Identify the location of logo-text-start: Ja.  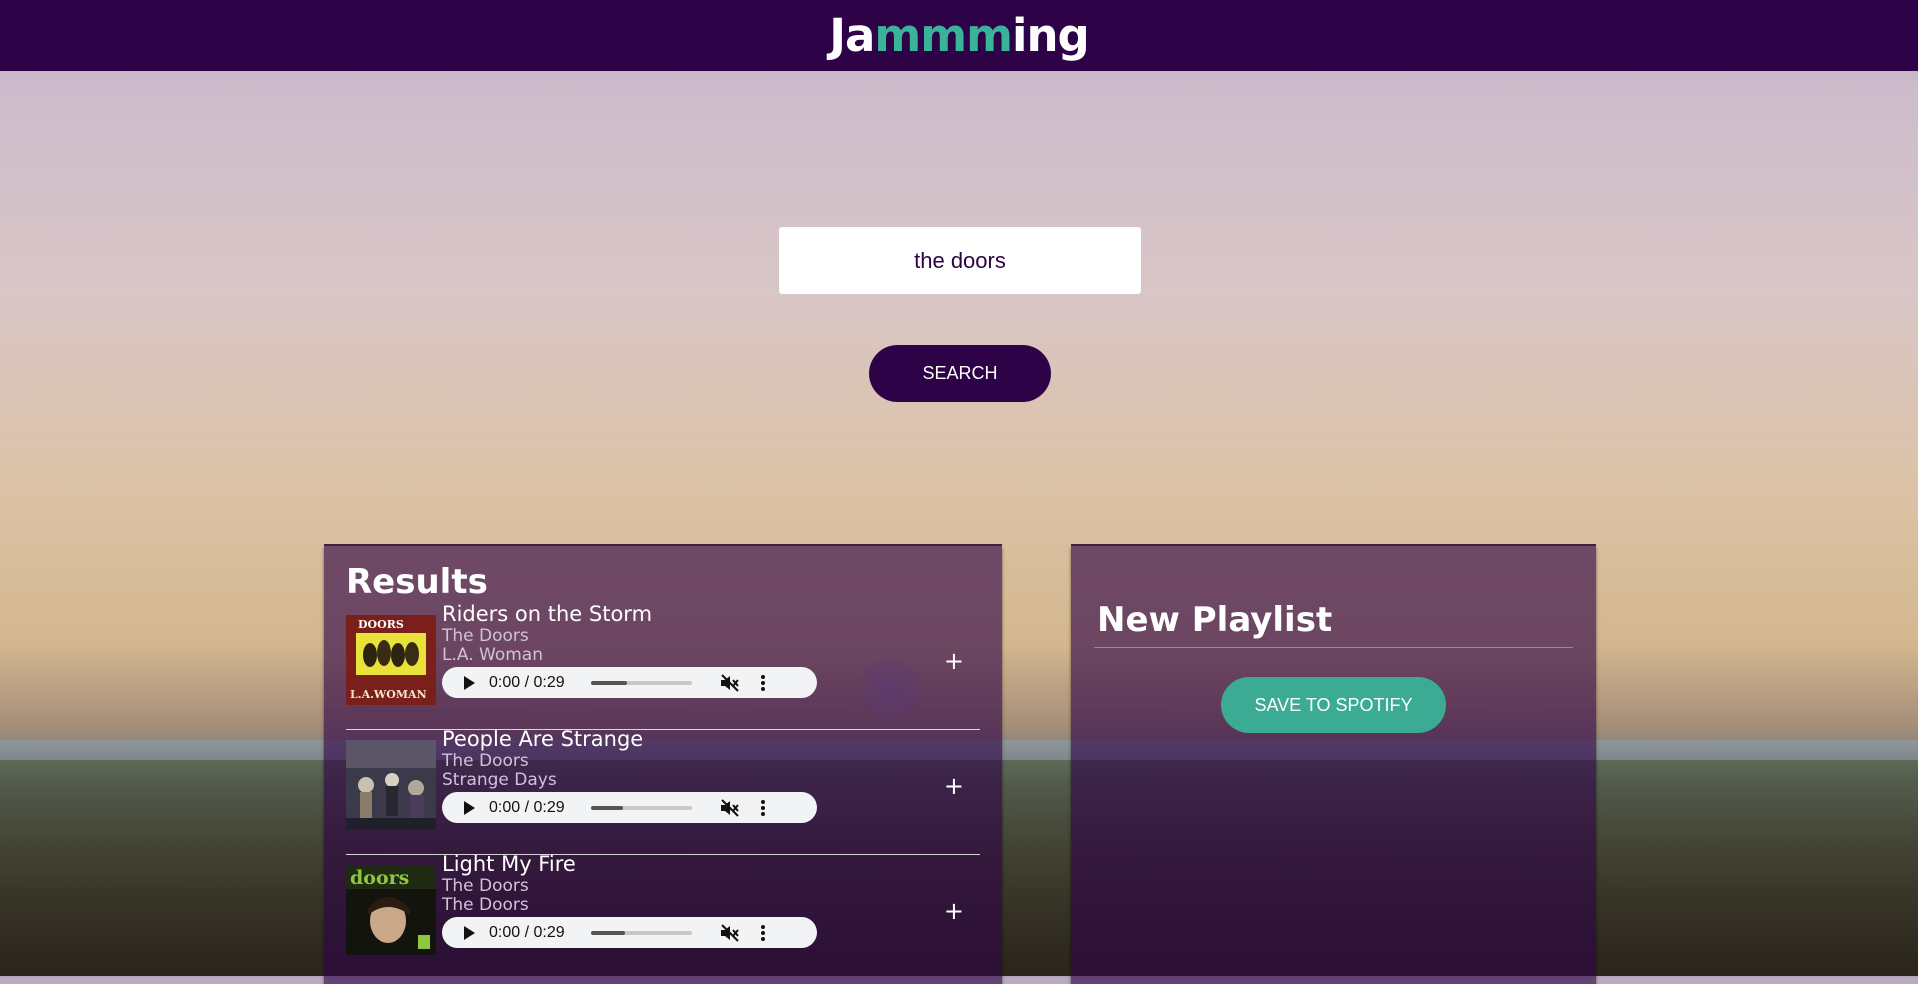
(852, 35).